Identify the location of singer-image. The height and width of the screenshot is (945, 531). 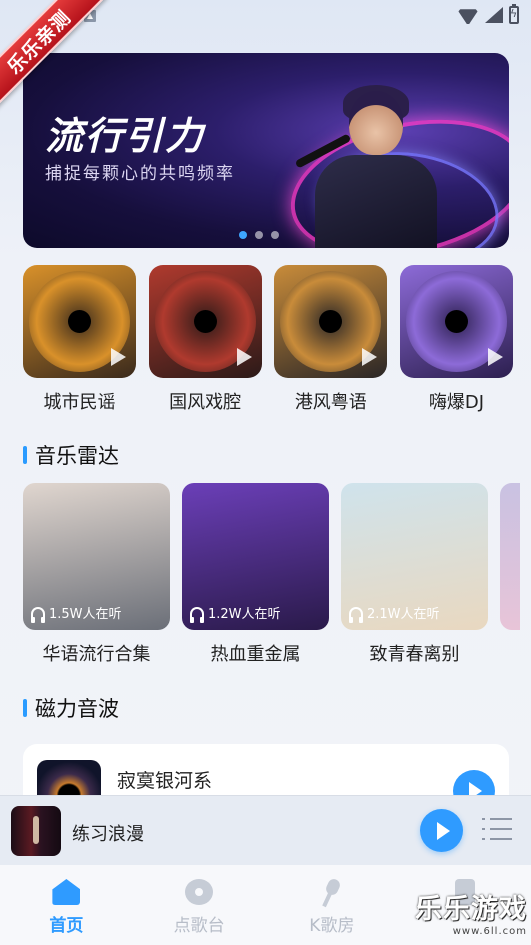
(366, 166).